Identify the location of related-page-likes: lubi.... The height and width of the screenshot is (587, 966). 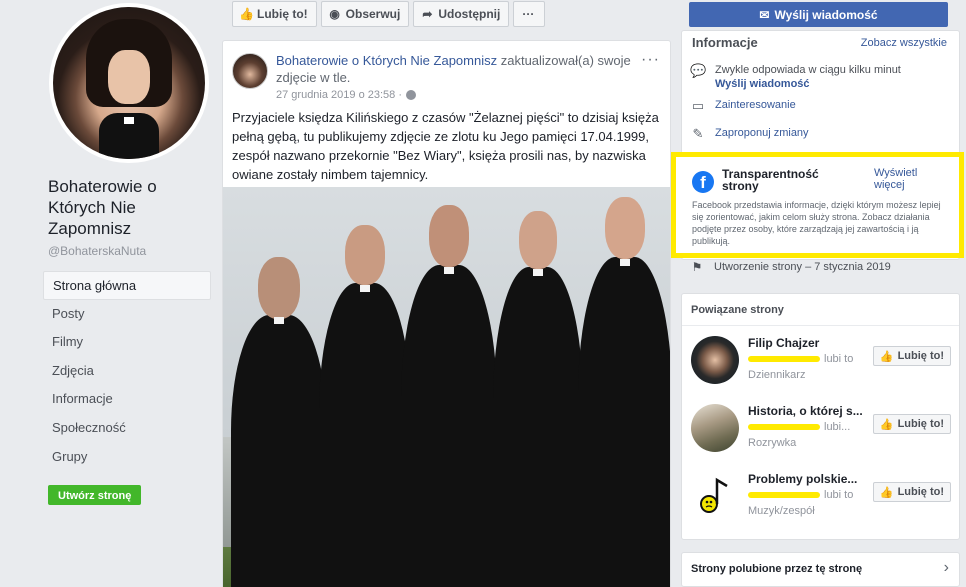
(808, 427).